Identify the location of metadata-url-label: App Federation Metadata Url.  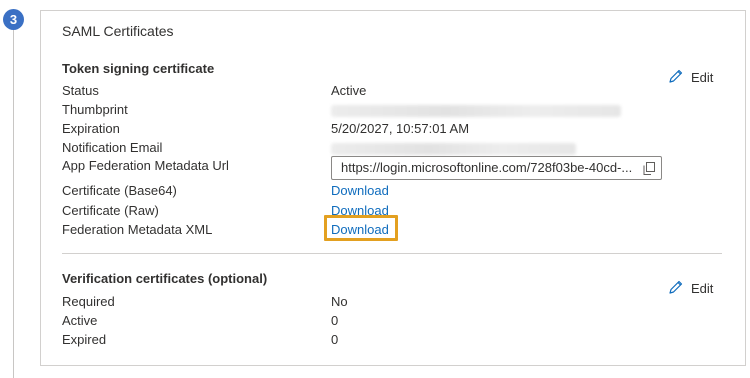
(145, 165).